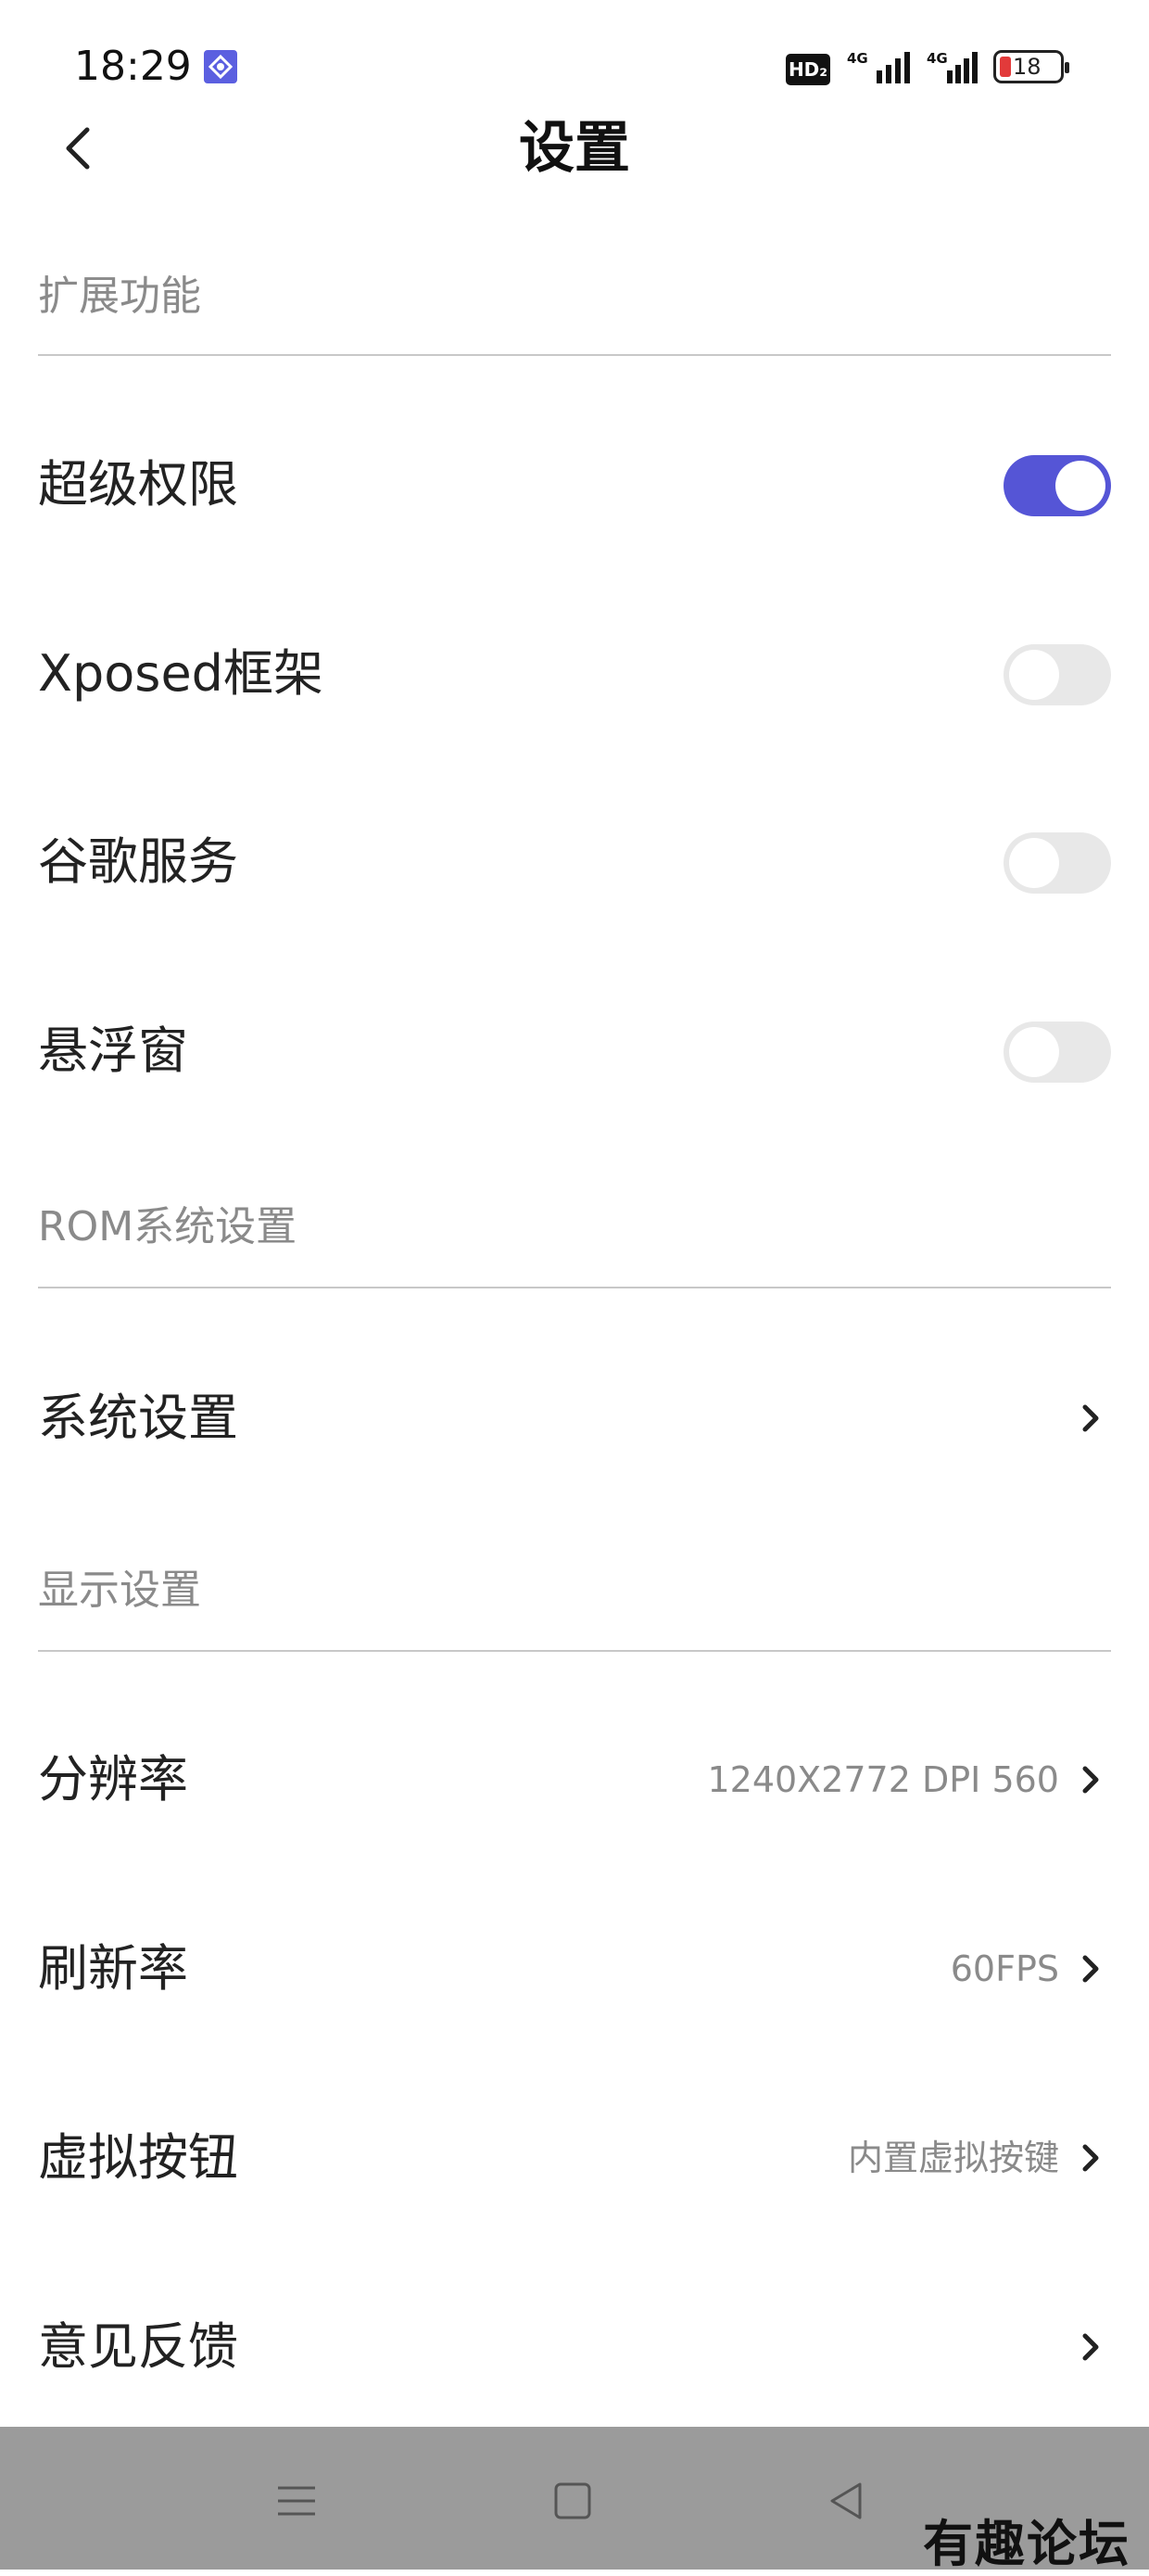 Image resolution: width=1149 pixels, height=2576 pixels. I want to click on setting-value: 60FPS, so click(1004, 1968).